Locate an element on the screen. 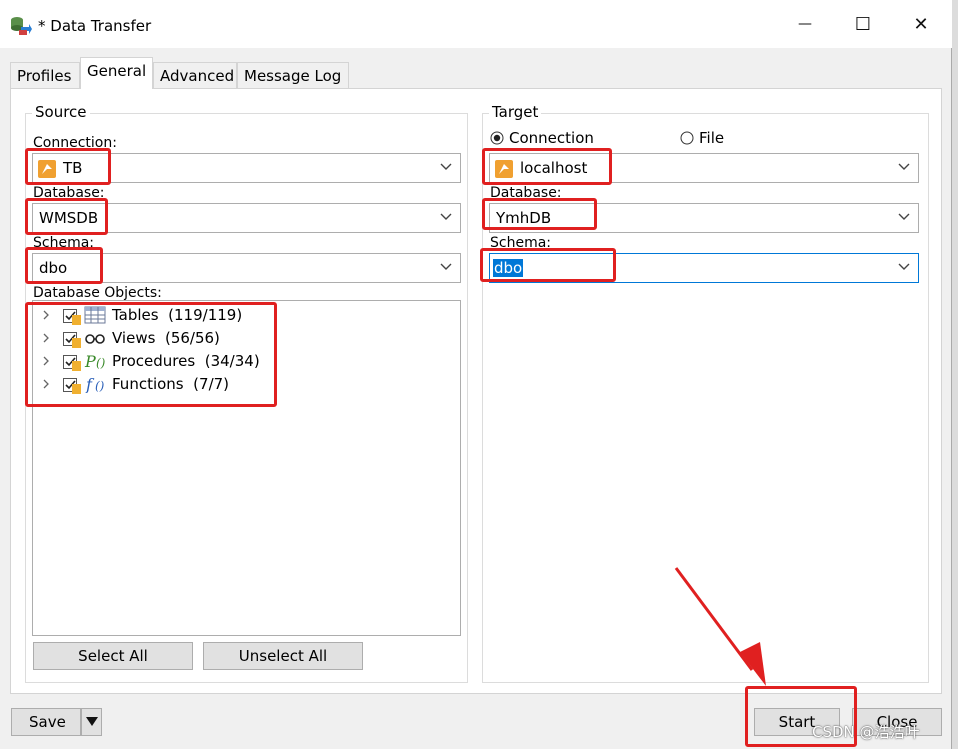 This screenshot has height=749, width=958. target-database-select: YmhDB is located at coordinates (704, 218).